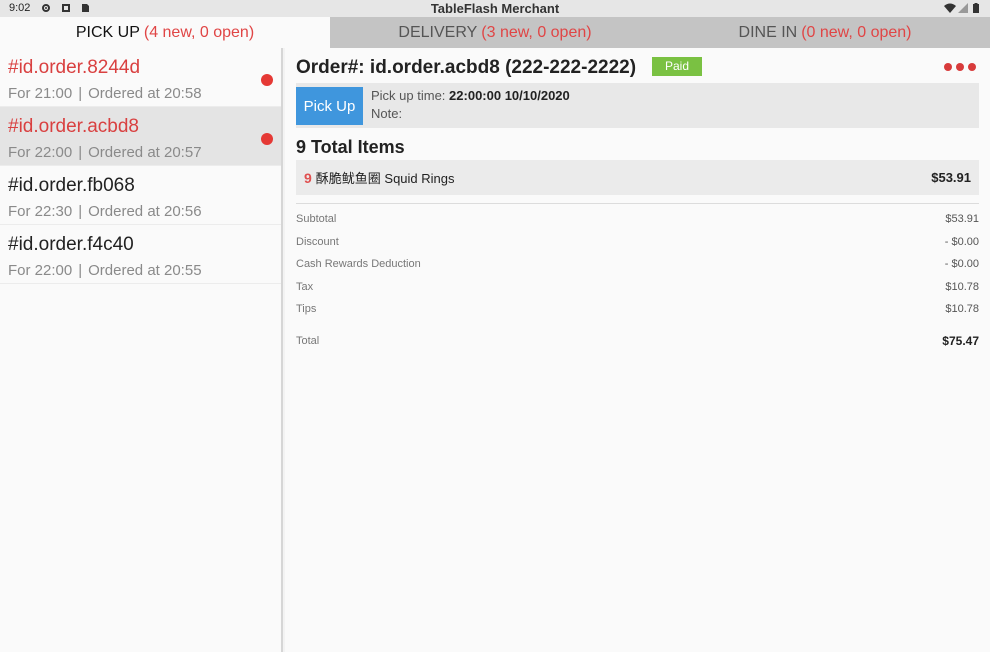  What do you see at coordinates (387, 113) in the screenshot?
I see `note-label: Note:` at bounding box center [387, 113].